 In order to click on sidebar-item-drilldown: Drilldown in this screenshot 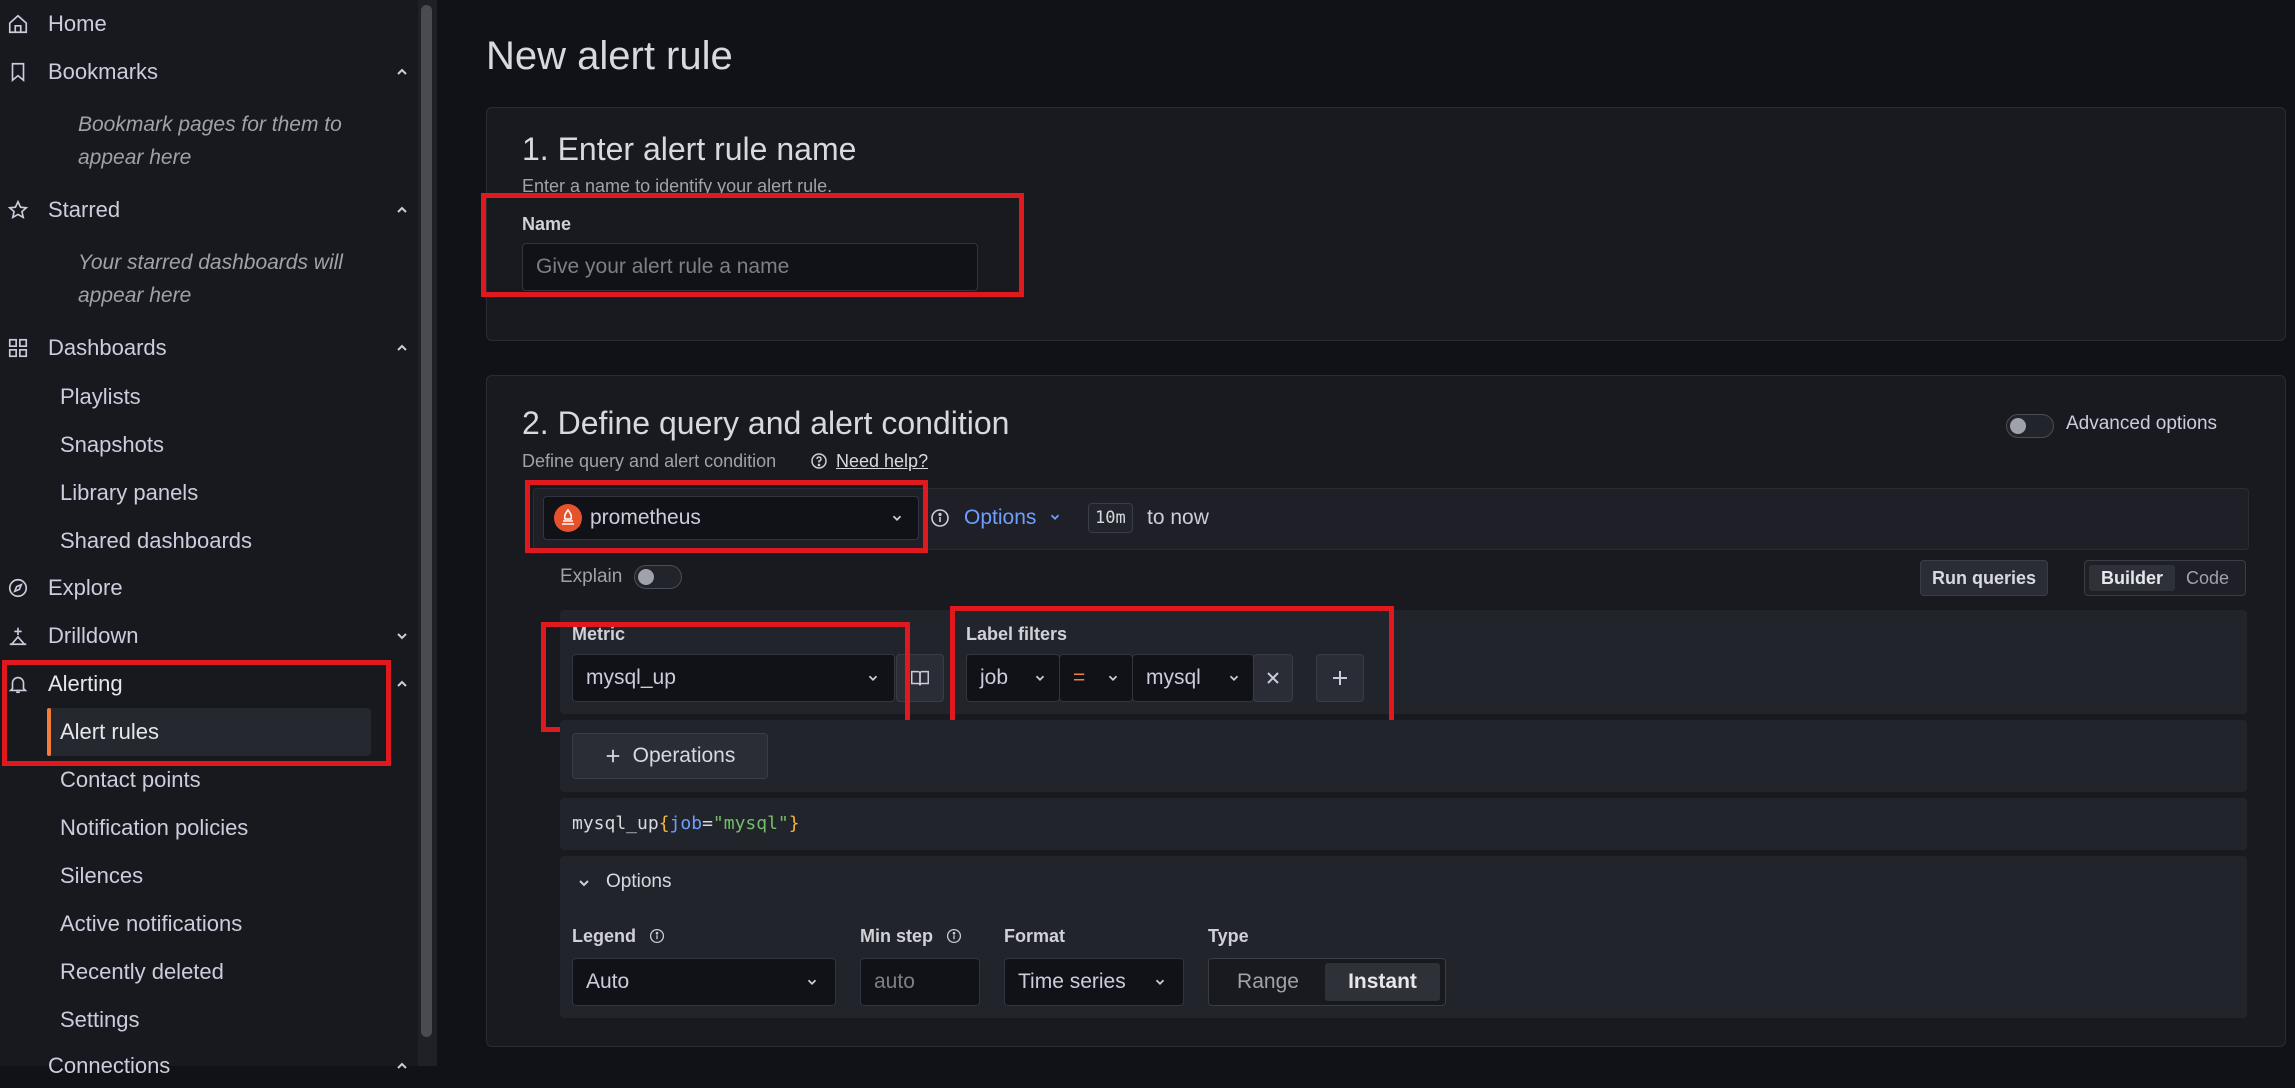, I will do `click(210, 636)`.